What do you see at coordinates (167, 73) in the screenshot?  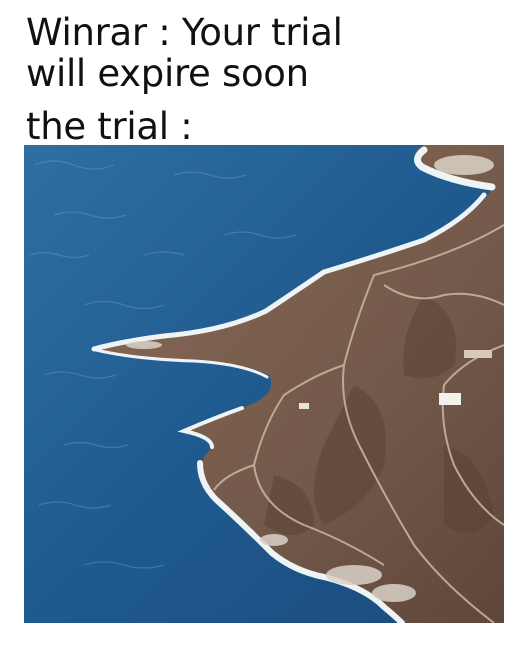 I see `meme-caption-line-2: will expire soon` at bounding box center [167, 73].